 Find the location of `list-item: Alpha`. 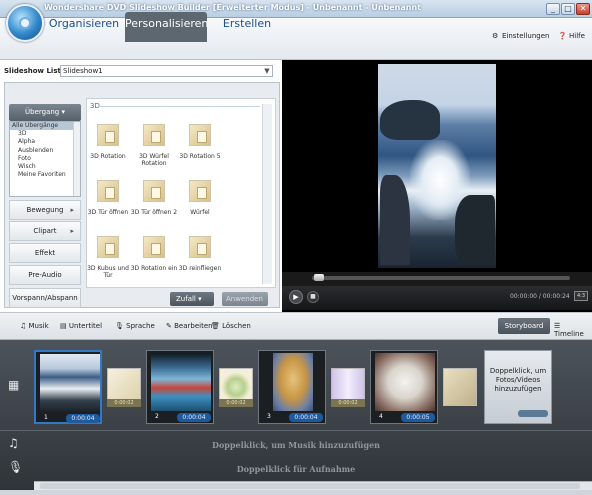

list-item: Alpha is located at coordinates (45, 142).